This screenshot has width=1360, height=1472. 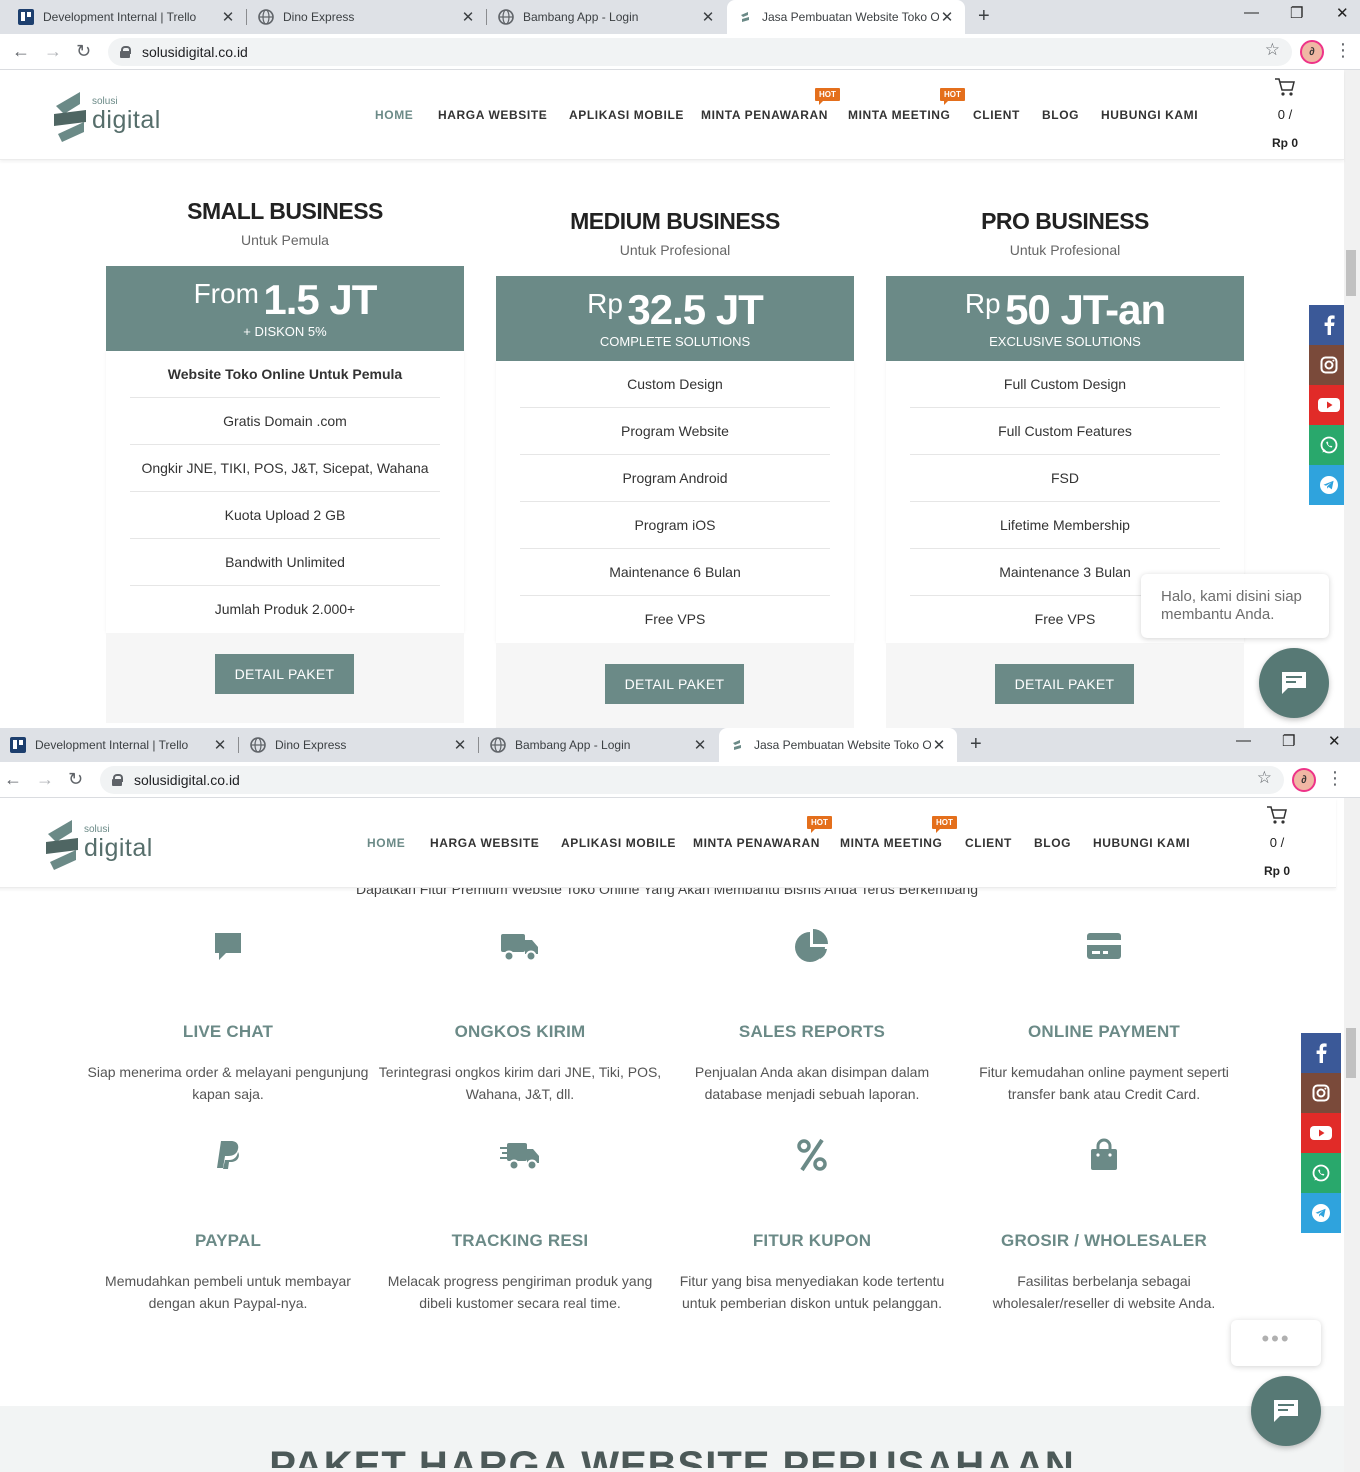 What do you see at coordinates (675, 525) in the screenshot?
I see `feature-item: Program iOS` at bounding box center [675, 525].